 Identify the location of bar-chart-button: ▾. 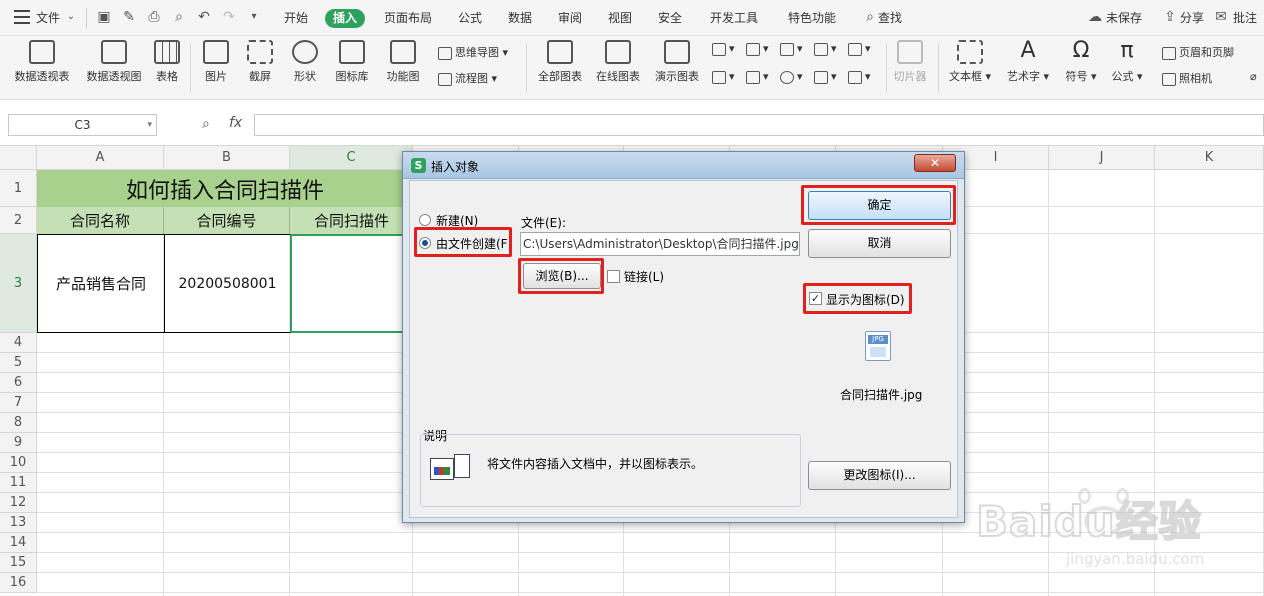
(757, 49).